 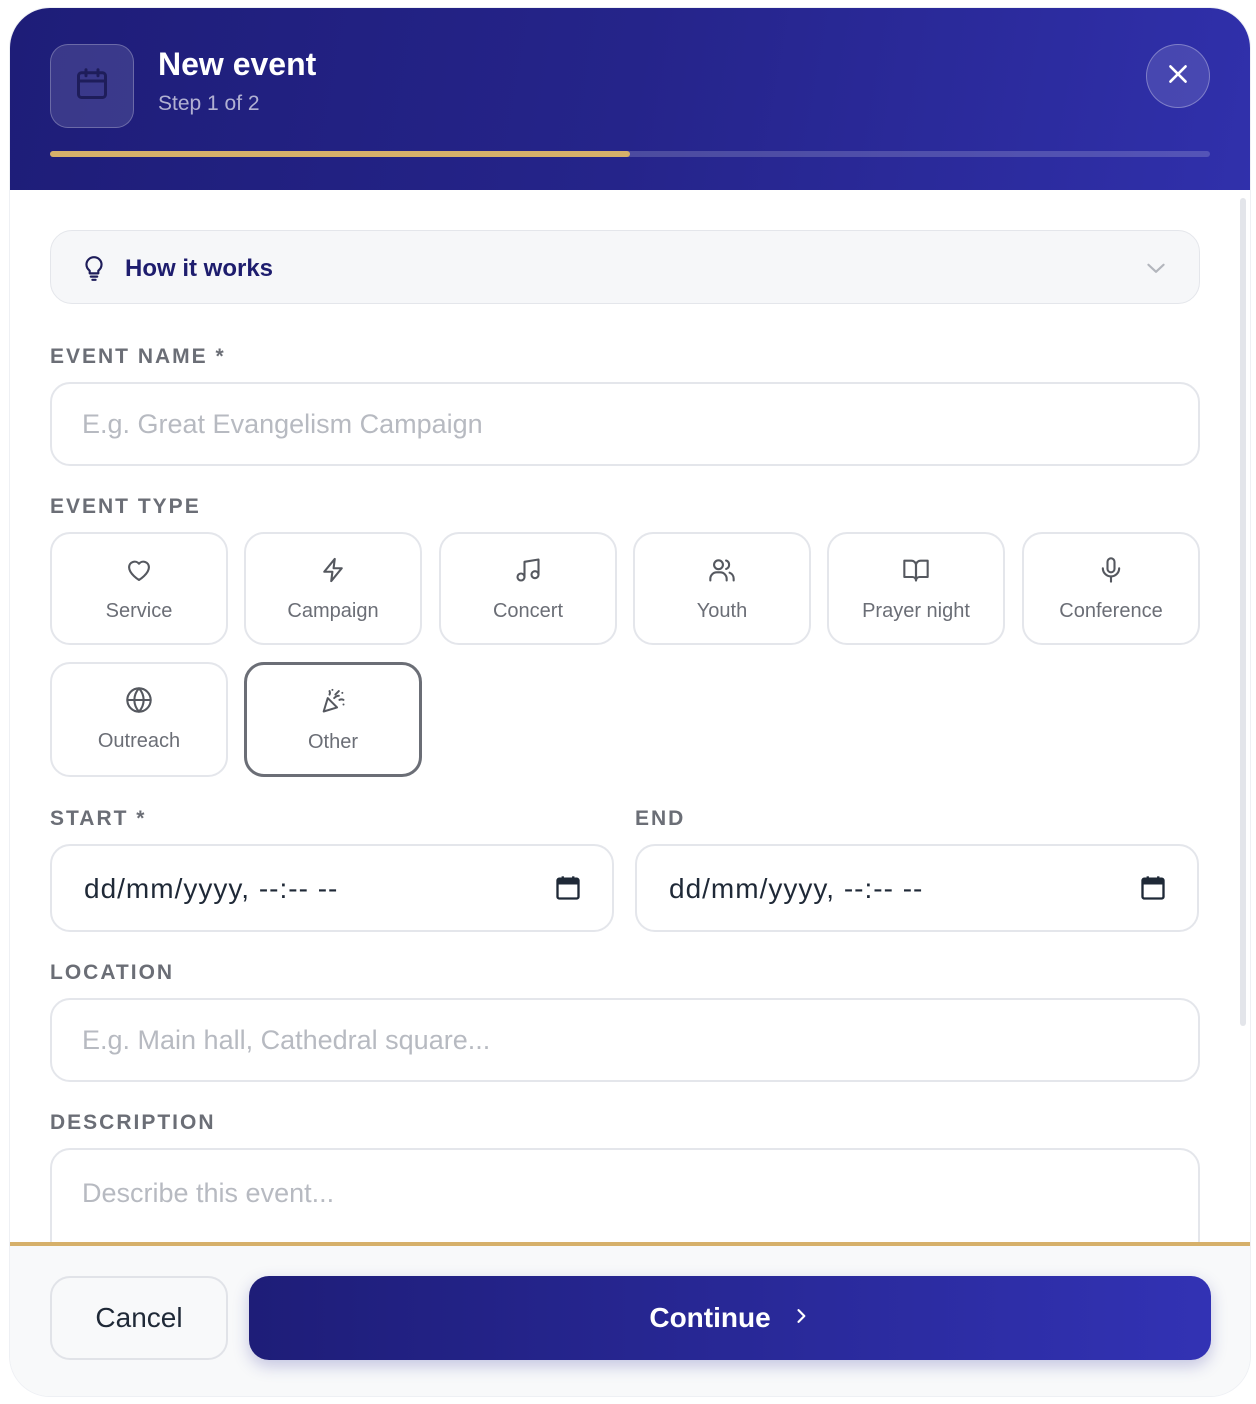 I want to click on event-type-label: Youth, so click(x=722, y=611).